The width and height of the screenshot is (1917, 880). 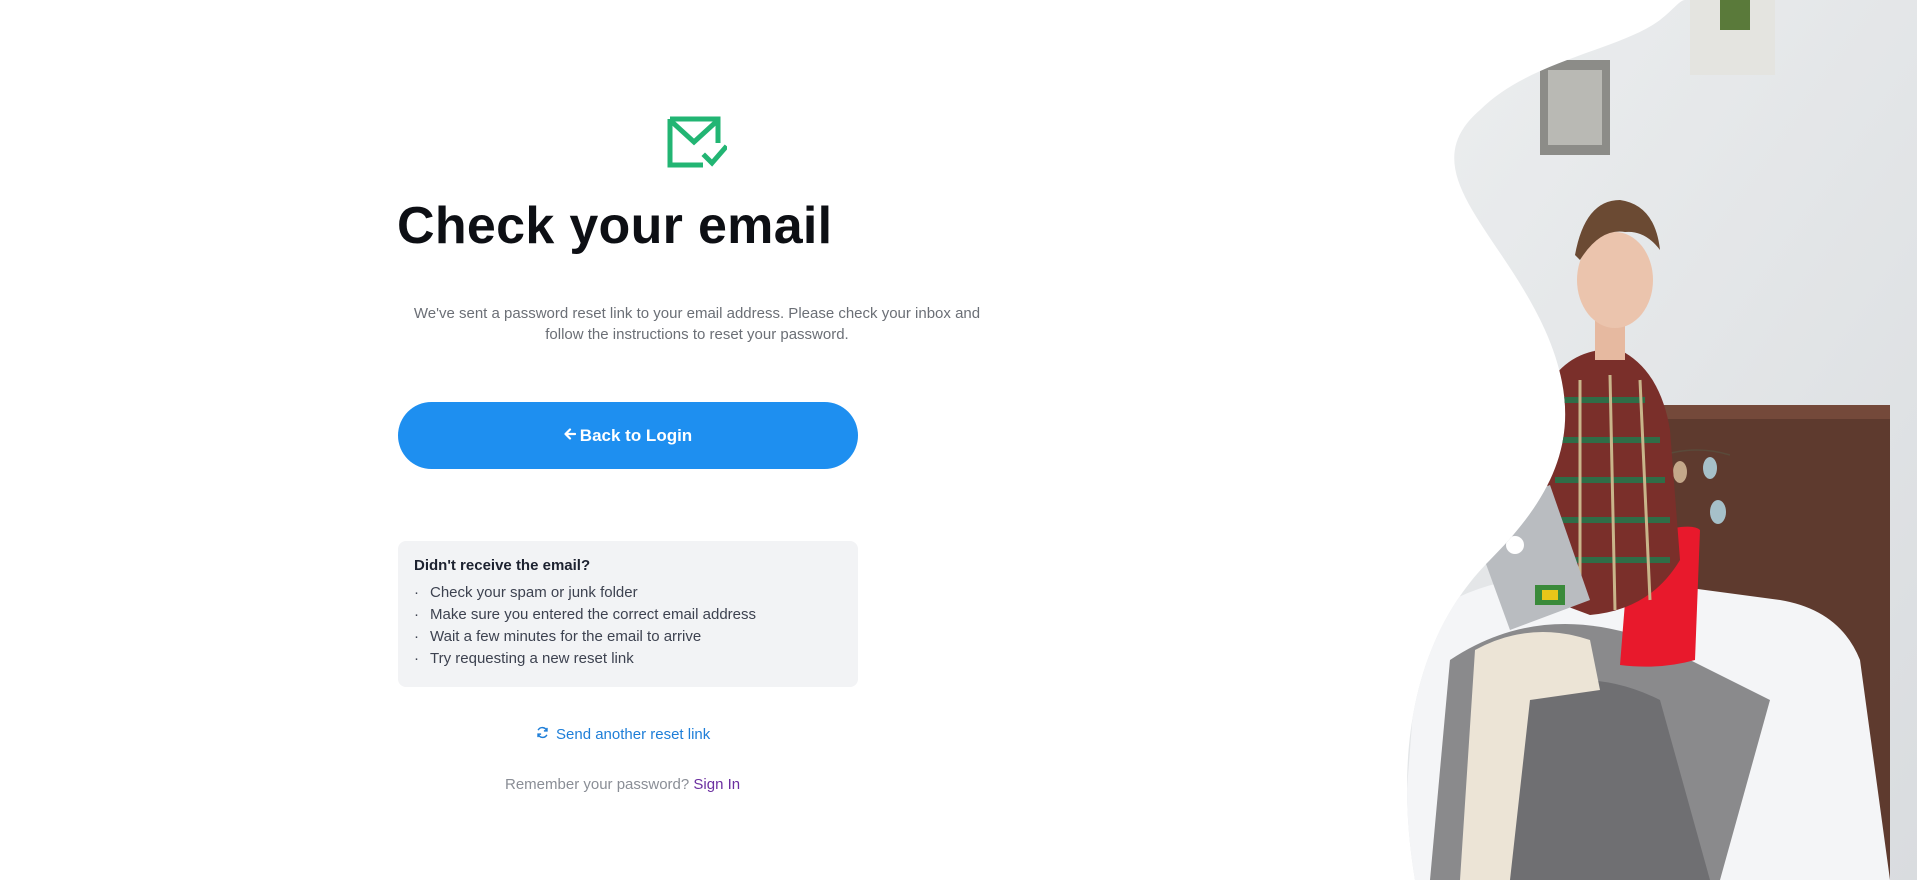 What do you see at coordinates (534, 592) in the screenshot?
I see `help-item-text: Check your spam or junk folder` at bounding box center [534, 592].